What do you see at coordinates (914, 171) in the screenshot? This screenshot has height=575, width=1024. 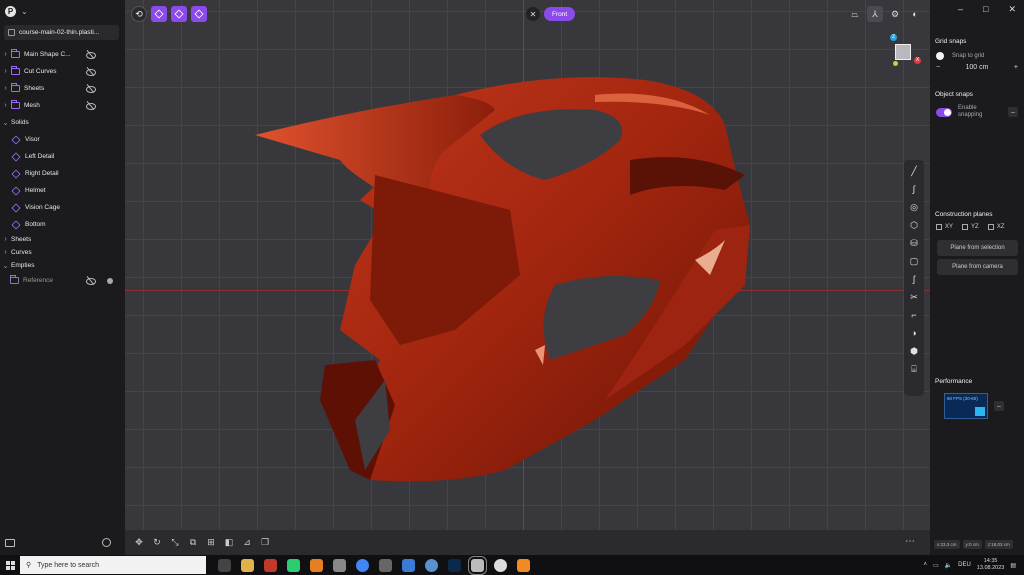 I see `line-tool-icon: ╱` at bounding box center [914, 171].